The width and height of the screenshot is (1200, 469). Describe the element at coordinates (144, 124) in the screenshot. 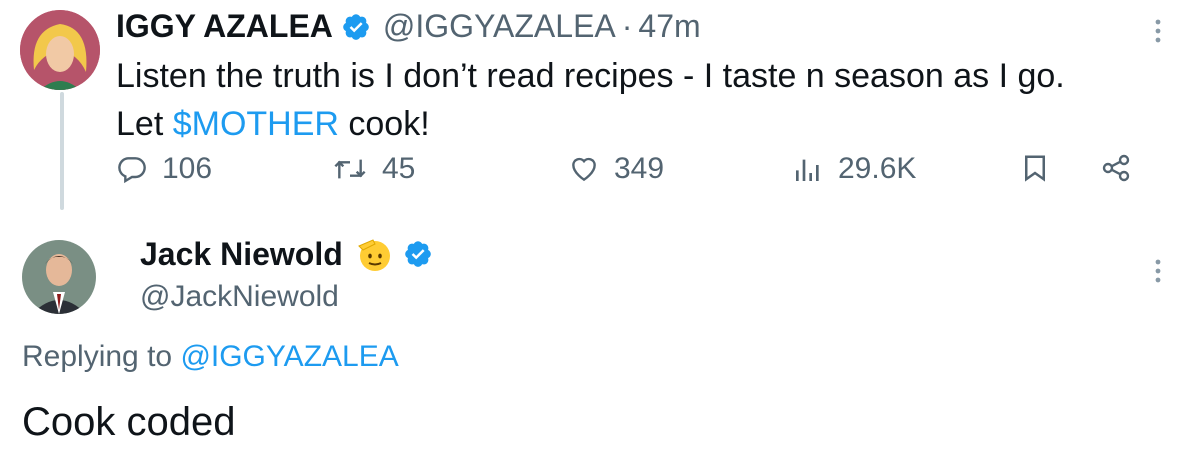

I see `text-segment: Let` at that location.